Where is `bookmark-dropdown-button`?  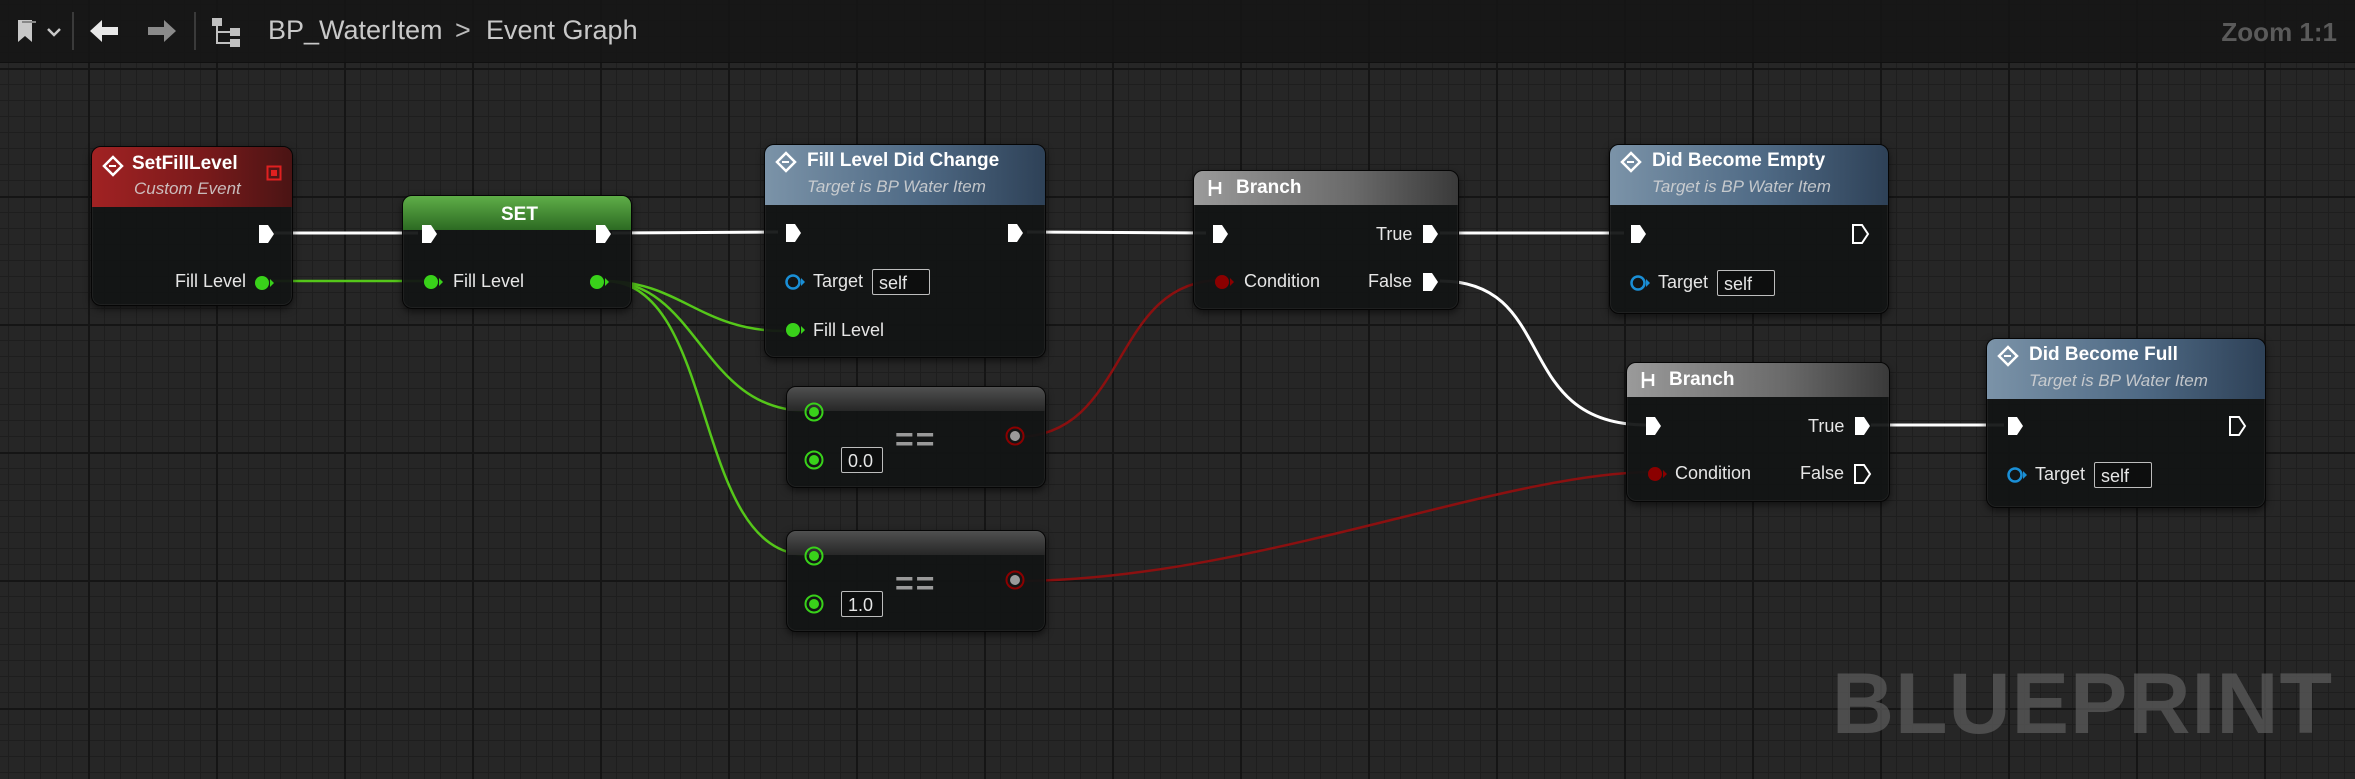 bookmark-dropdown-button is located at coordinates (38, 31).